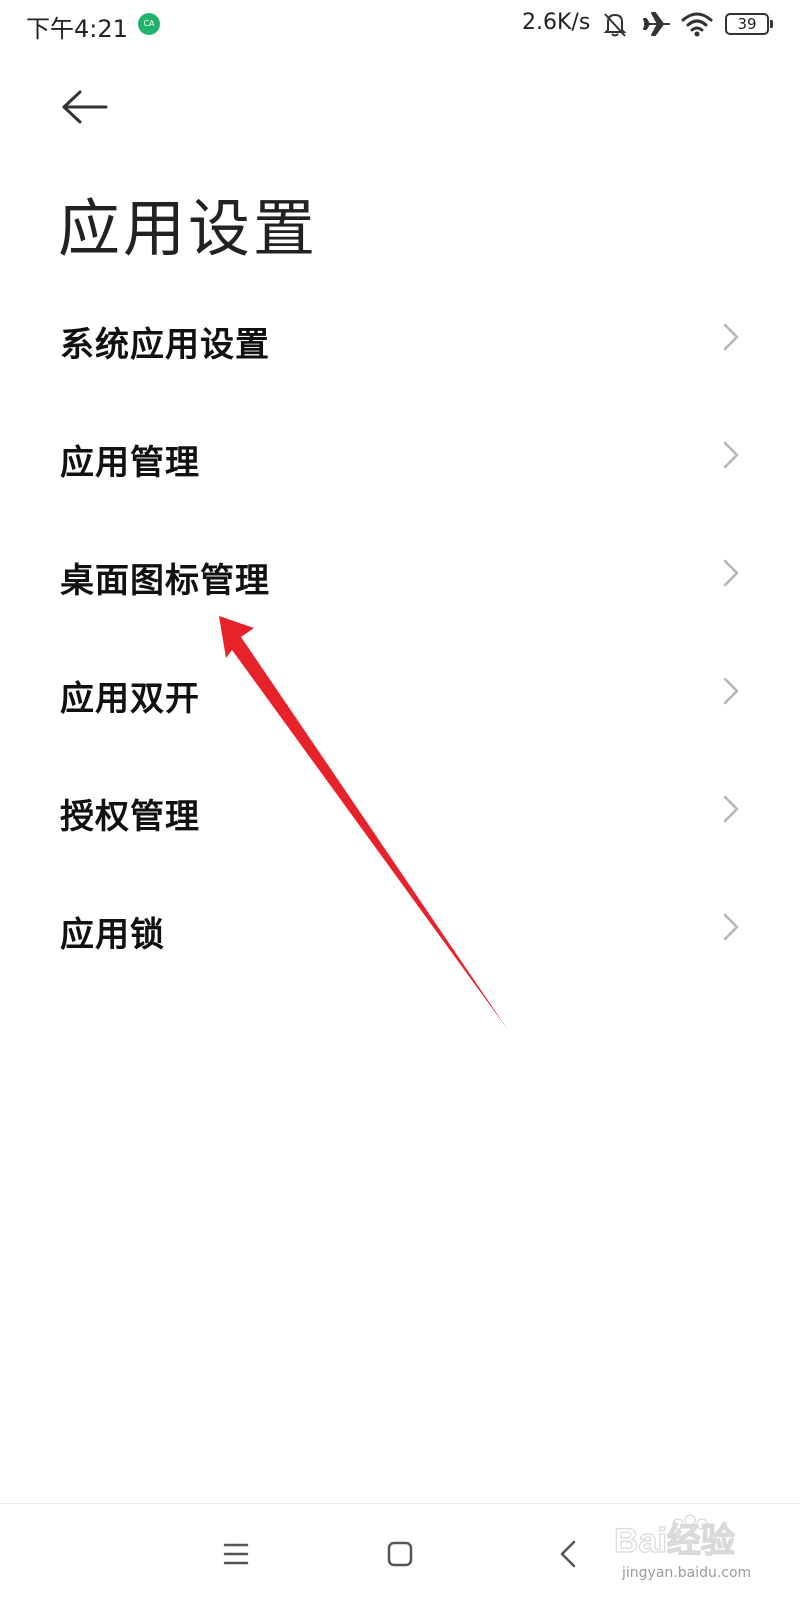 This screenshot has width=800, height=1600. I want to click on airplane-icon, so click(656, 24).